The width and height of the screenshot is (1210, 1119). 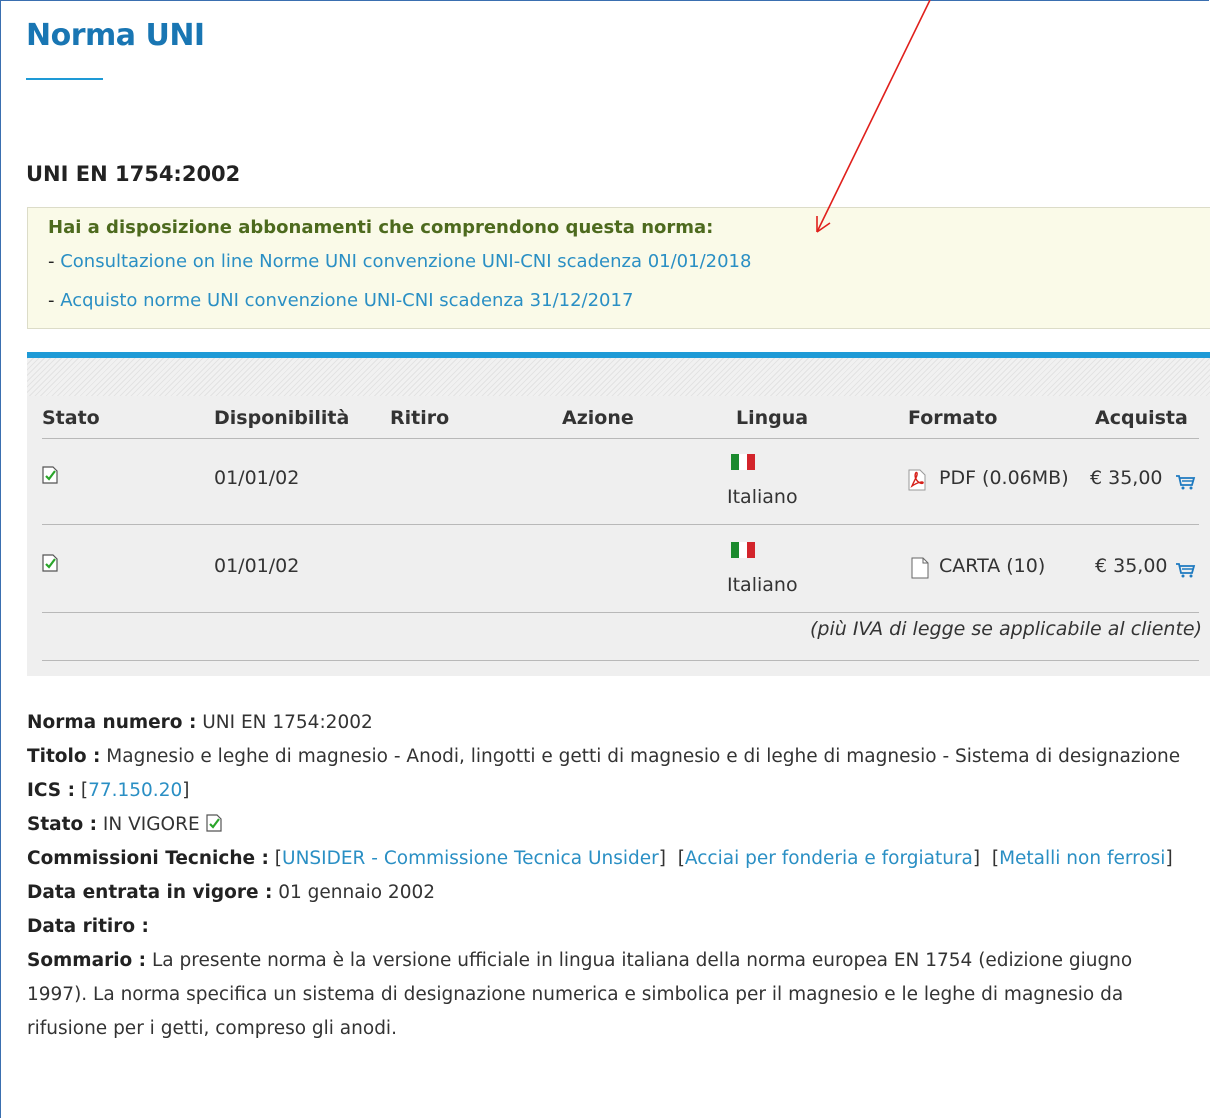 I want to click on detail-label: ICS :, so click(x=51, y=790).